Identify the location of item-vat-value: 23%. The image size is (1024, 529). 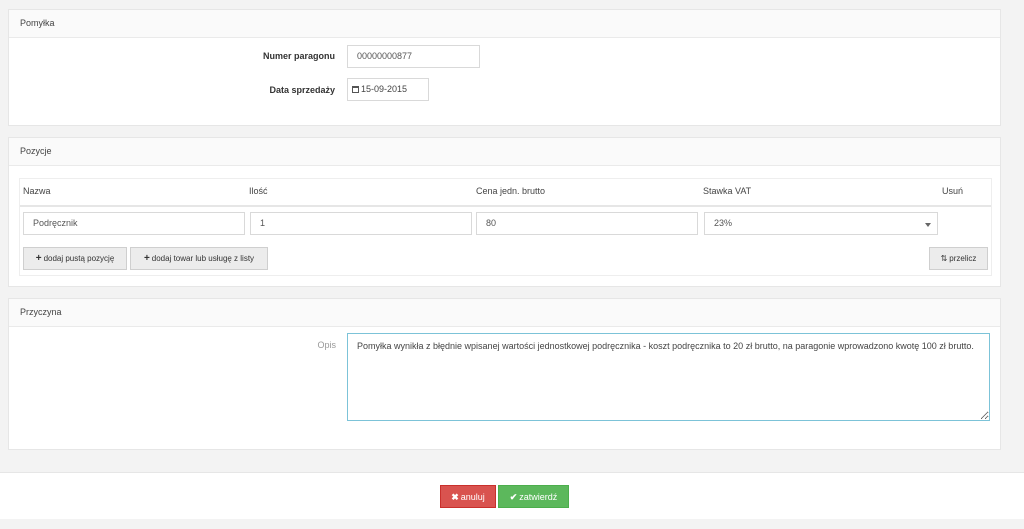
(723, 223).